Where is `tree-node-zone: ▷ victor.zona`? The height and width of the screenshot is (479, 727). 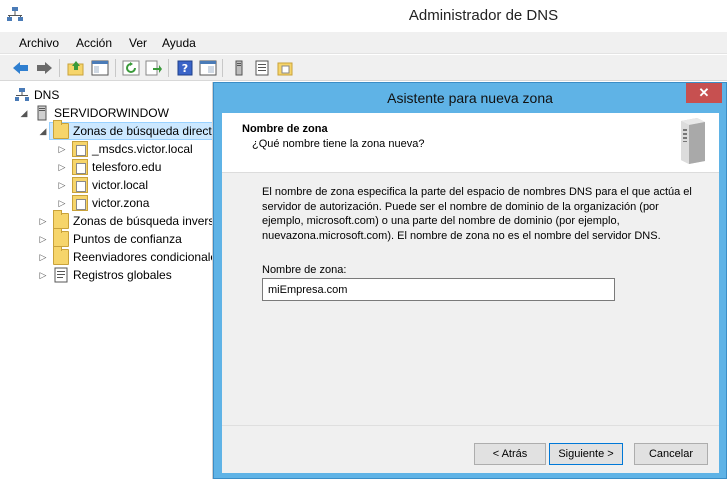 tree-node-zone: ▷ victor.zona is located at coordinates (102, 203).